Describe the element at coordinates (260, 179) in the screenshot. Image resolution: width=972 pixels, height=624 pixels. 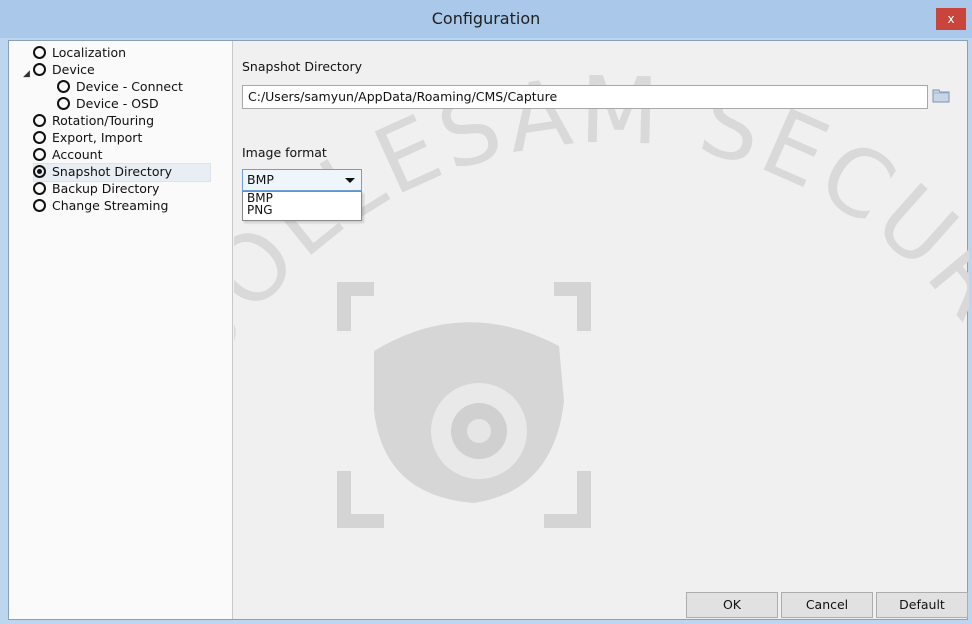
I see `image-format-selected-value: BMP` at that location.